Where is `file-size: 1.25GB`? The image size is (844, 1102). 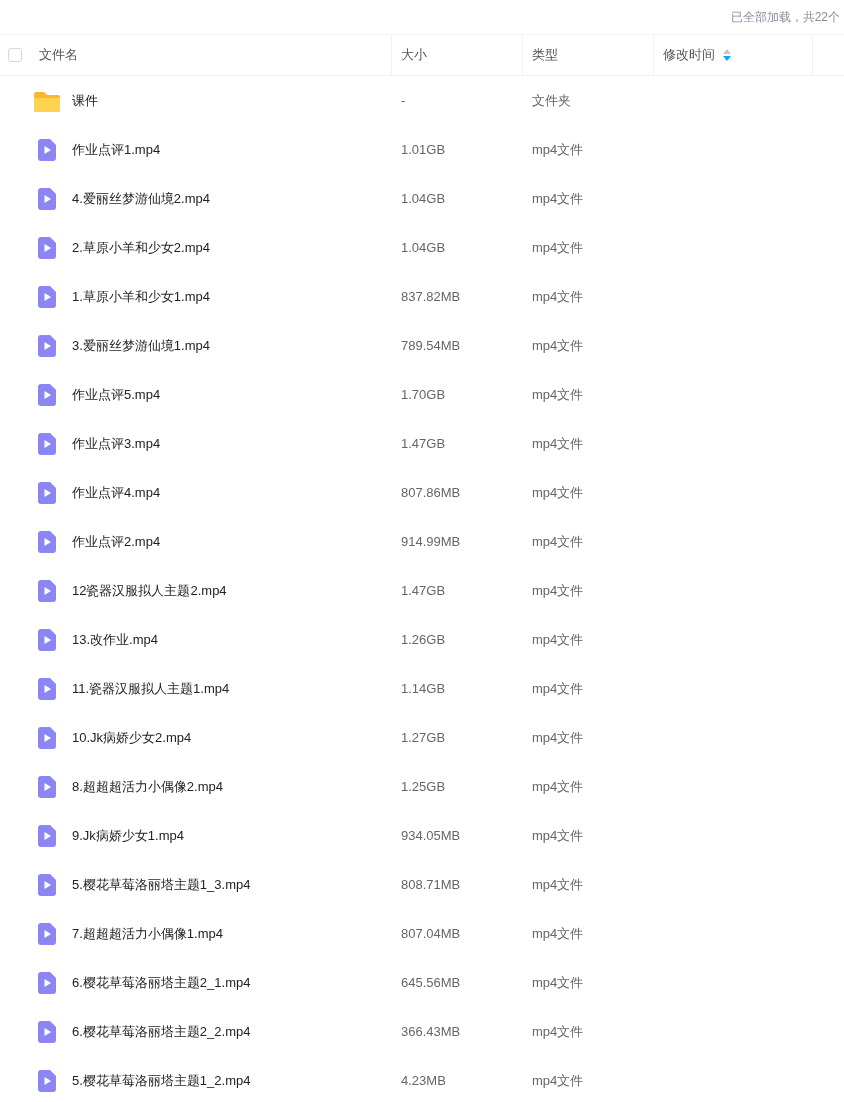
file-size: 1.25GB is located at coordinates (423, 786).